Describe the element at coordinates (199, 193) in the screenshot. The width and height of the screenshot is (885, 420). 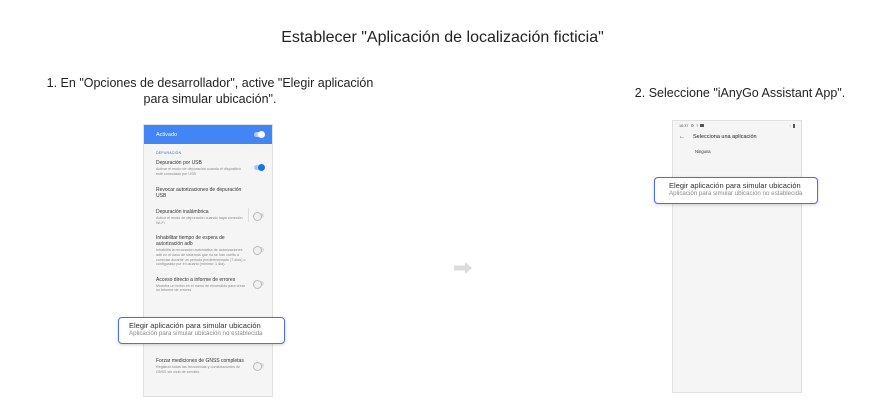
I see `setting-title: Revocar autorizaciones de depuración USB` at that location.